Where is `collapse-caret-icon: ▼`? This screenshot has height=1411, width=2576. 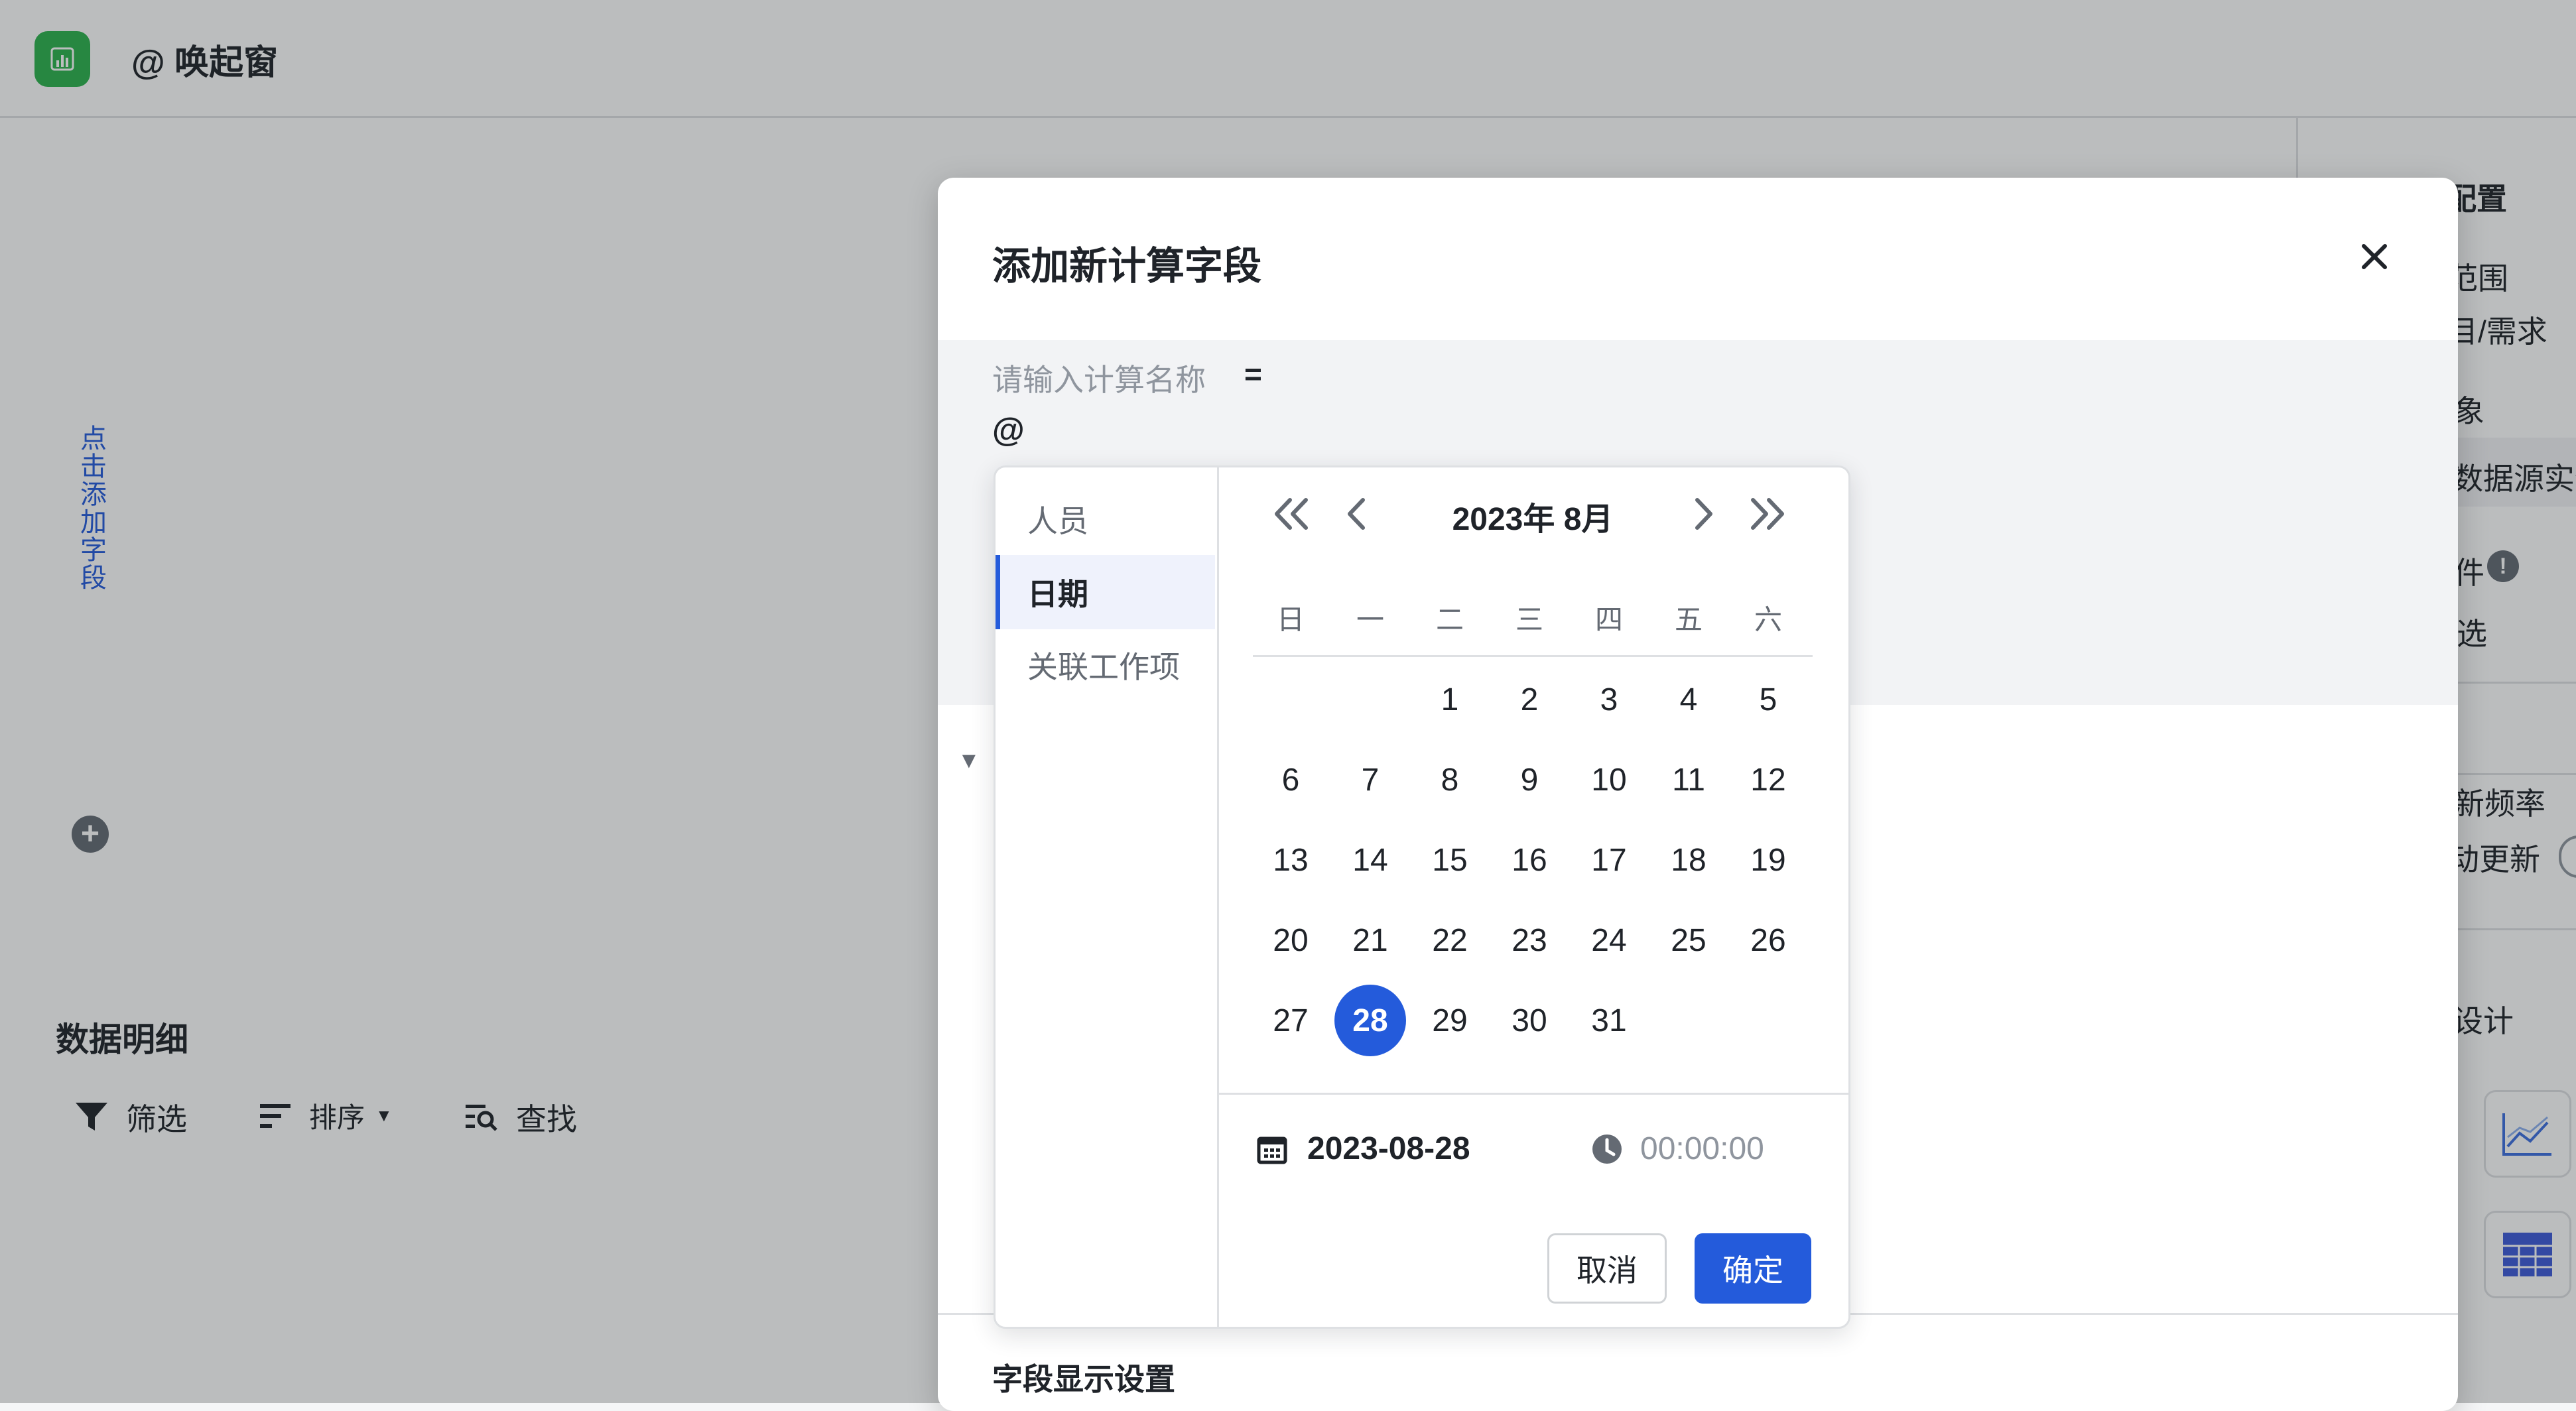
collapse-caret-icon: ▼ is located at coordinates (969, 761).